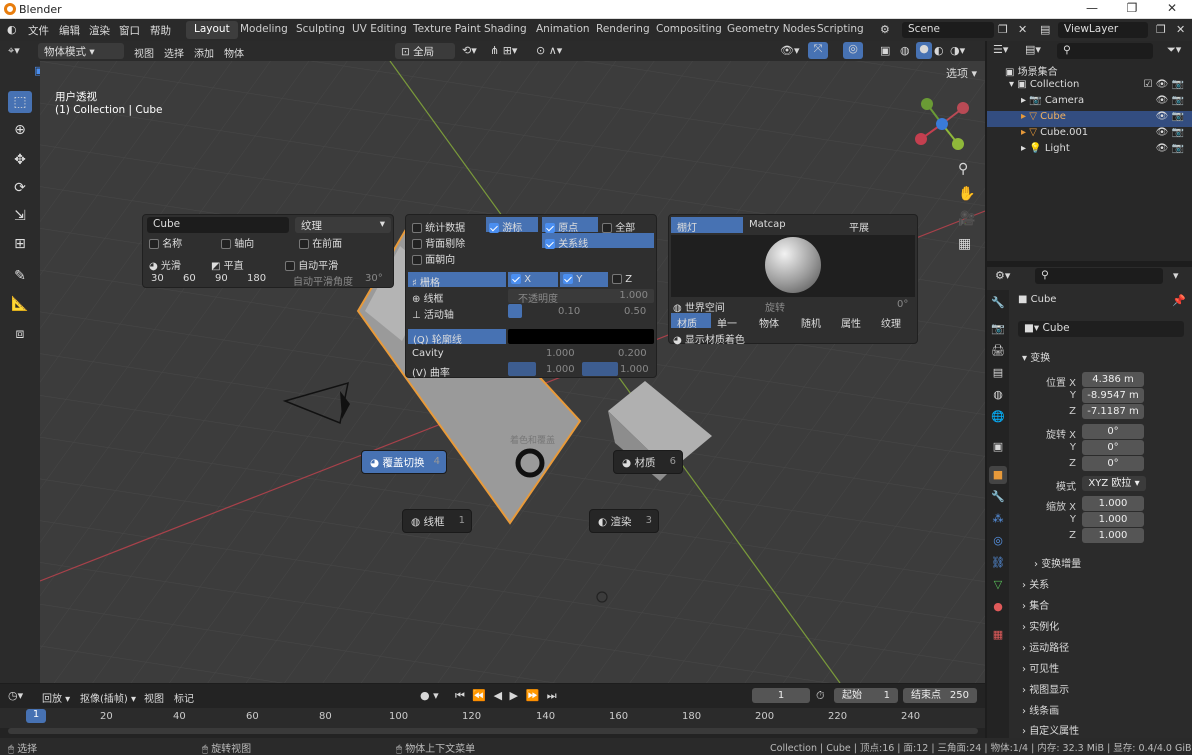 The height and width of the screenshot is (755, 1192). I want to click on color-tab-material: 材质, so click(691, 321).